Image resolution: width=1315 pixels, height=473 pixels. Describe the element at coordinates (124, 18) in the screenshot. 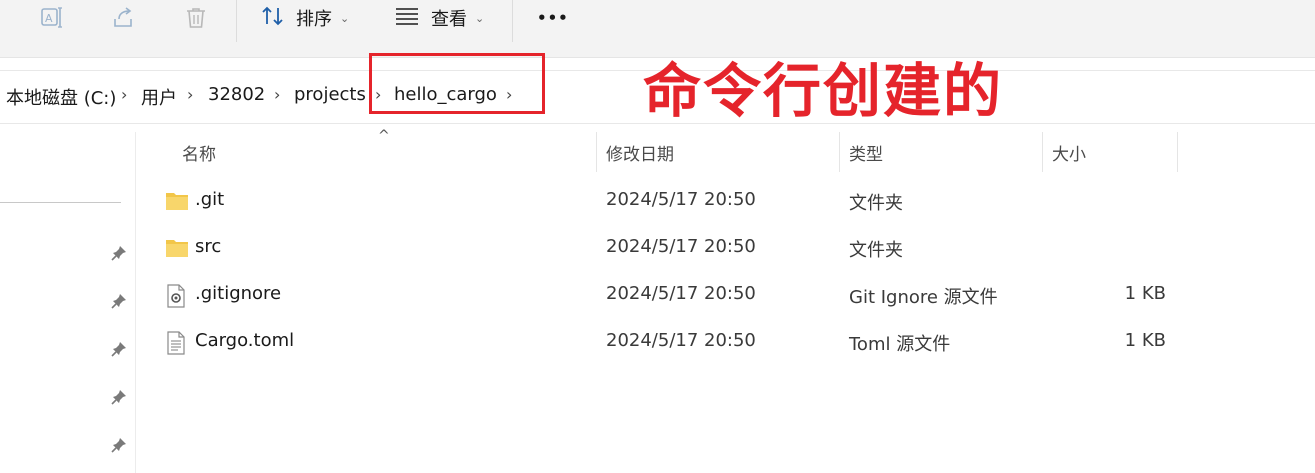

I see `share-icon` at that location.